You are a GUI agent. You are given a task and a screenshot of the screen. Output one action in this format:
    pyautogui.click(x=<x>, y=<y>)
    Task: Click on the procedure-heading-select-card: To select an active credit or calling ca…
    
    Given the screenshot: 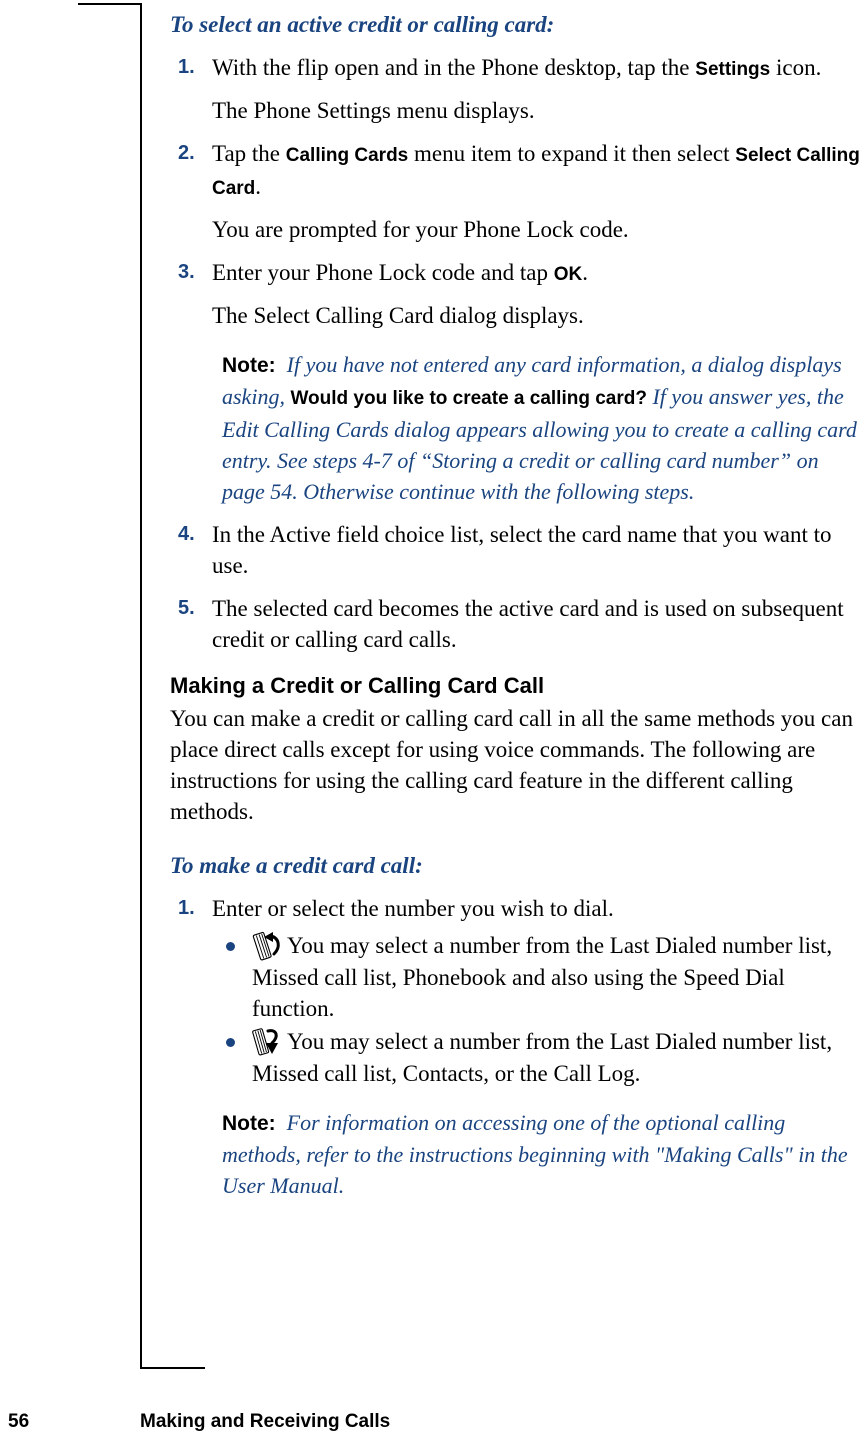 What is the action you would take?
    pyautogui.click(x=362, y=24)
    